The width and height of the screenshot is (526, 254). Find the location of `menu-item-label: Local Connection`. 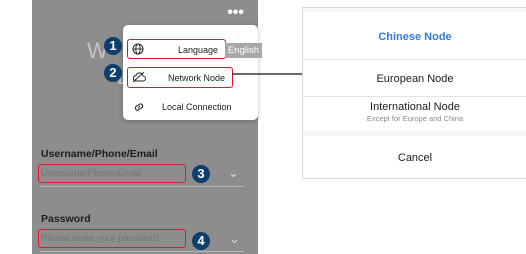

menu-item-label: Local Connection is located at coordinates (197, 107).